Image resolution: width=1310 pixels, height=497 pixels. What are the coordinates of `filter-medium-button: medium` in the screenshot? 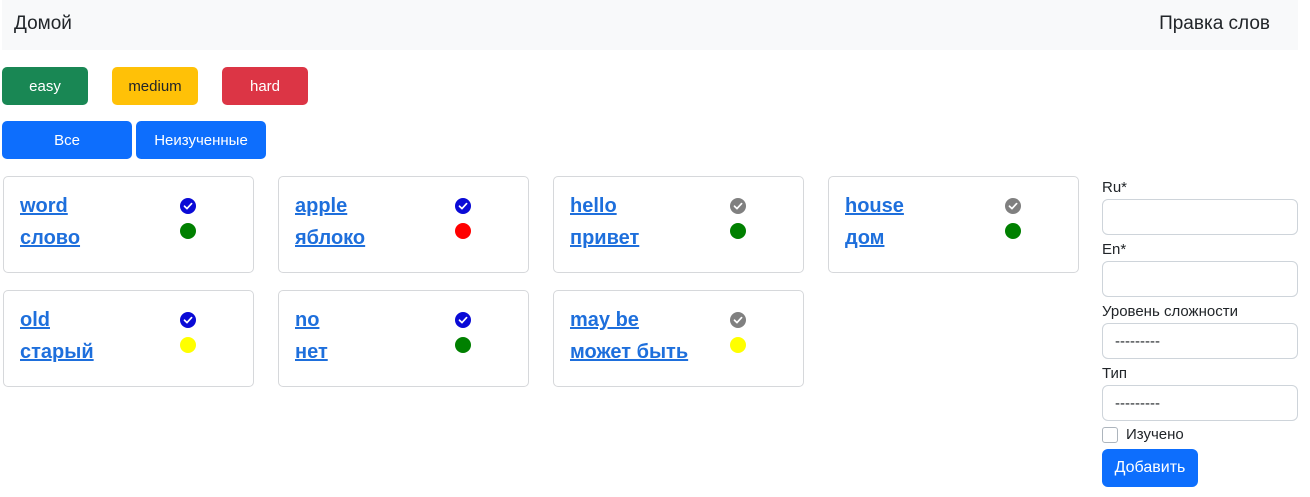 It's located at (155, 86).